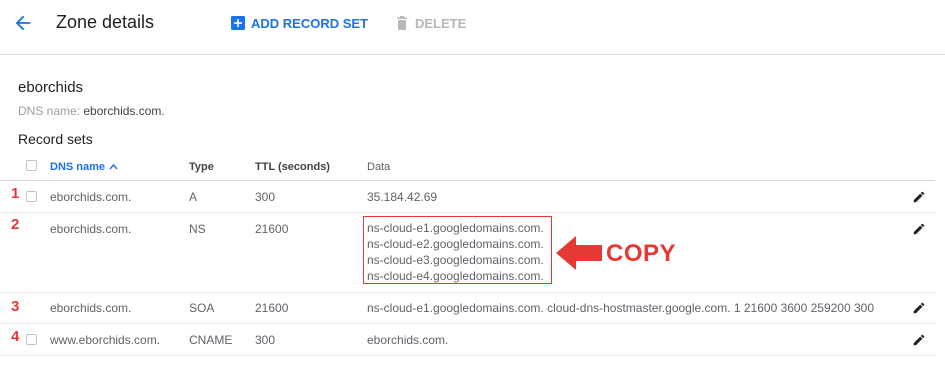 The image size is (945, 378). Describe the element at coordinates (202, 308) in the screenshot. I see `row-type: SOA` at that location.